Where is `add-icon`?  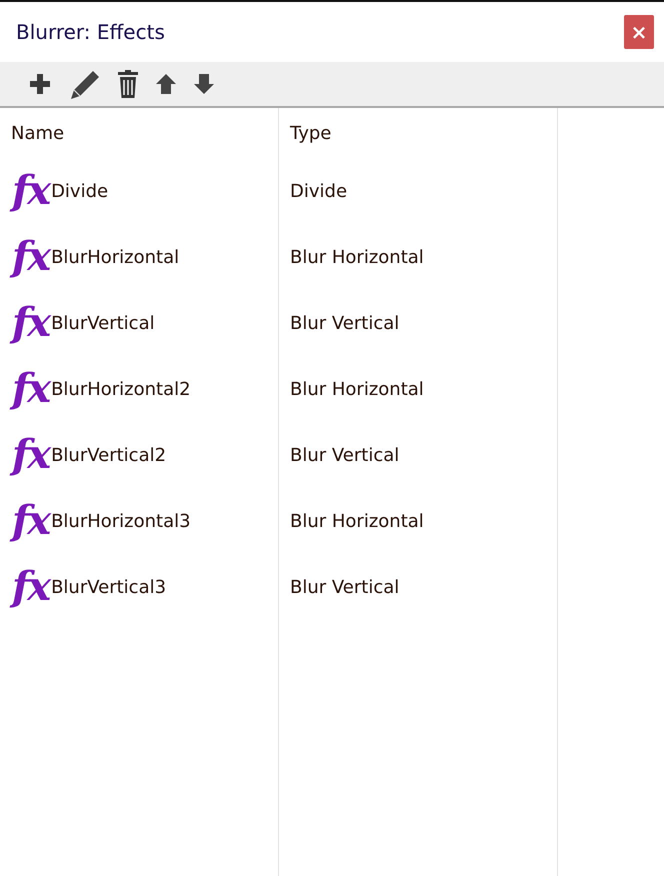 add-icon is located at coordinates (40, 84).